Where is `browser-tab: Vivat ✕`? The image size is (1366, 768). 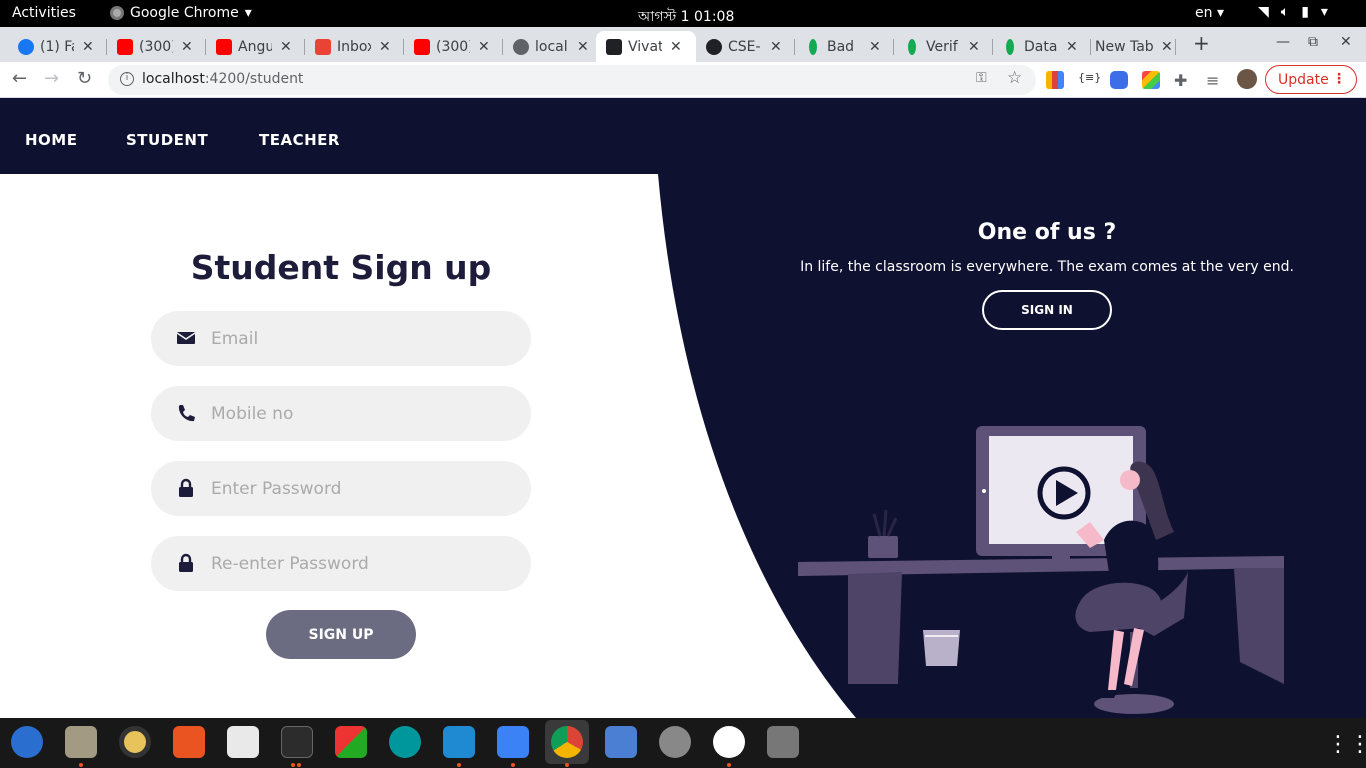
browser-tab: Vivat ✕ is located at coordinates (646, 46).